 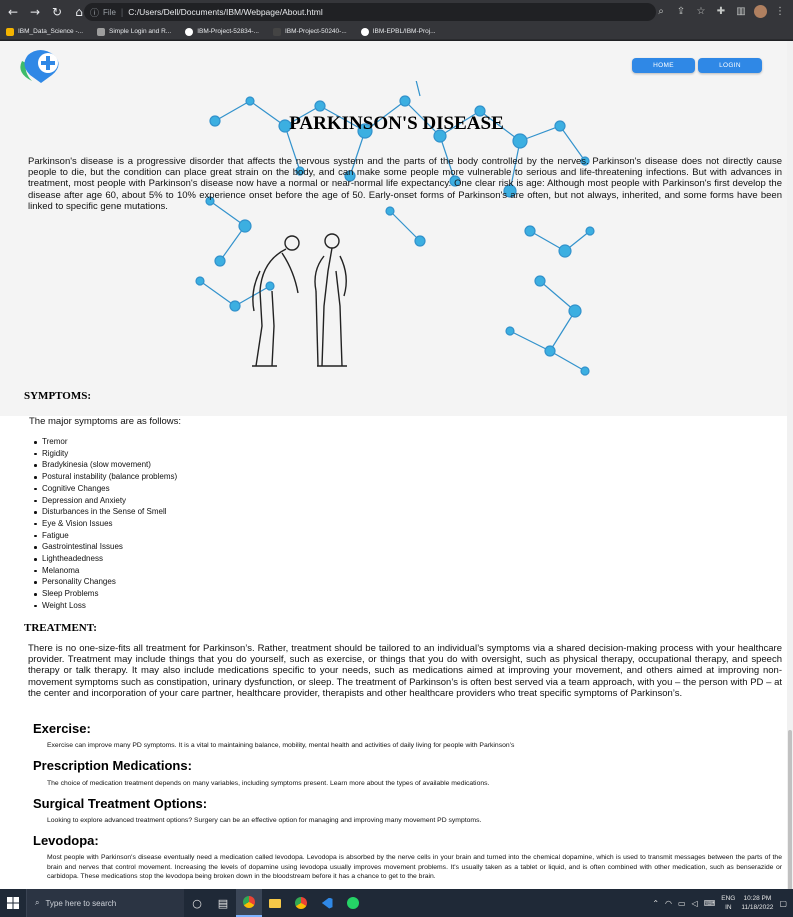 I want to click on list-item: Postural instability (balance problems), so click(x=105, y=477).